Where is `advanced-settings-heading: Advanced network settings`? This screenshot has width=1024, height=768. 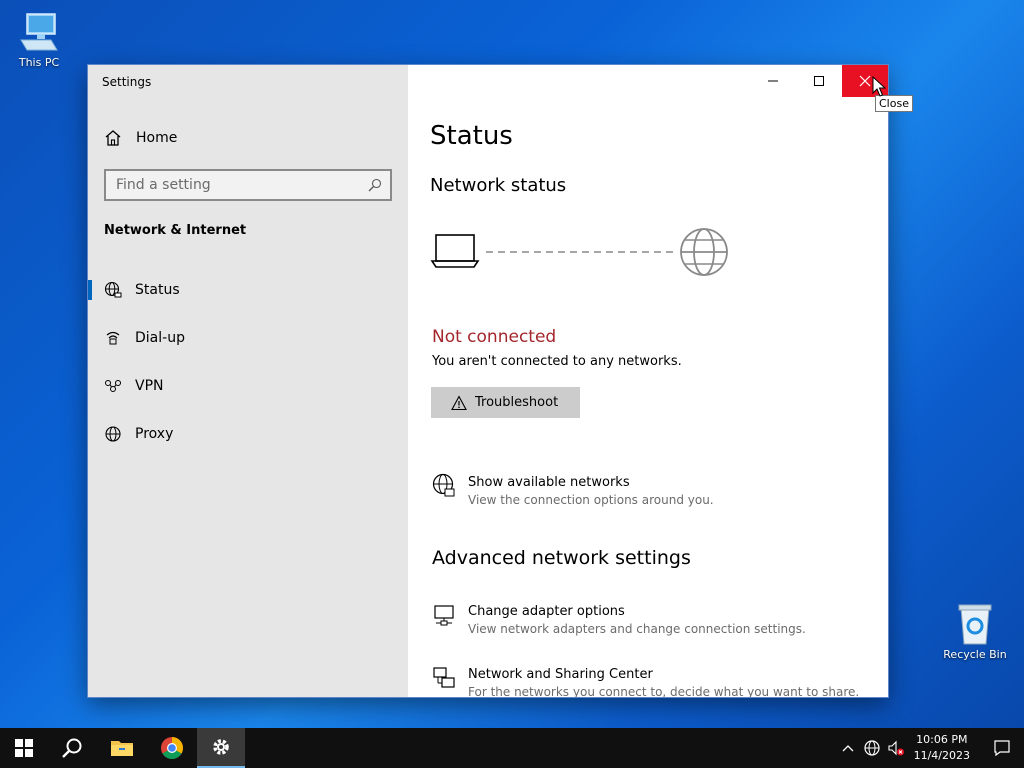
advanced-settings-heading: Advanced network settings is located at coordinates (561, 558).